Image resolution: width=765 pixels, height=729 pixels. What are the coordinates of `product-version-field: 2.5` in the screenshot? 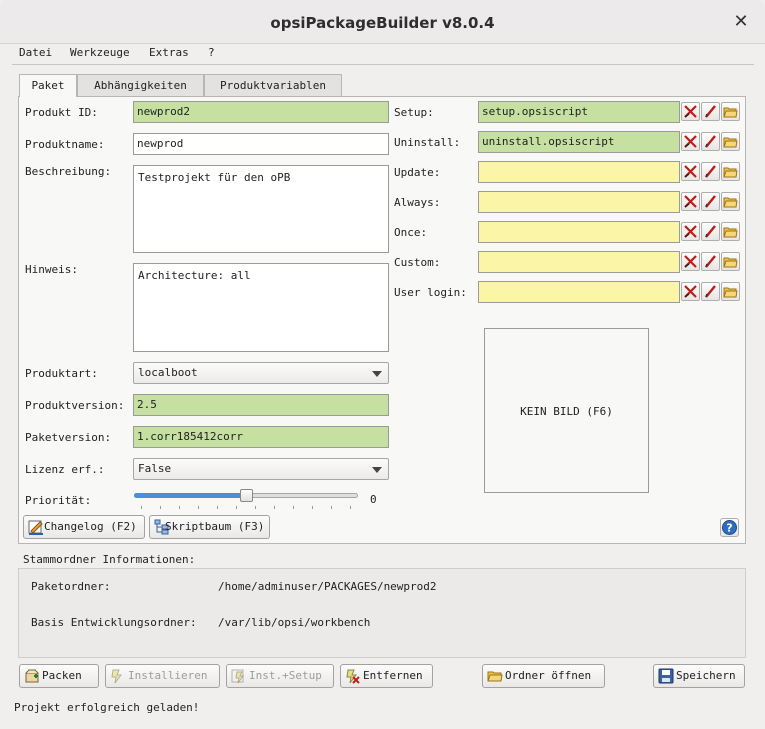 It's located at (261, 405).